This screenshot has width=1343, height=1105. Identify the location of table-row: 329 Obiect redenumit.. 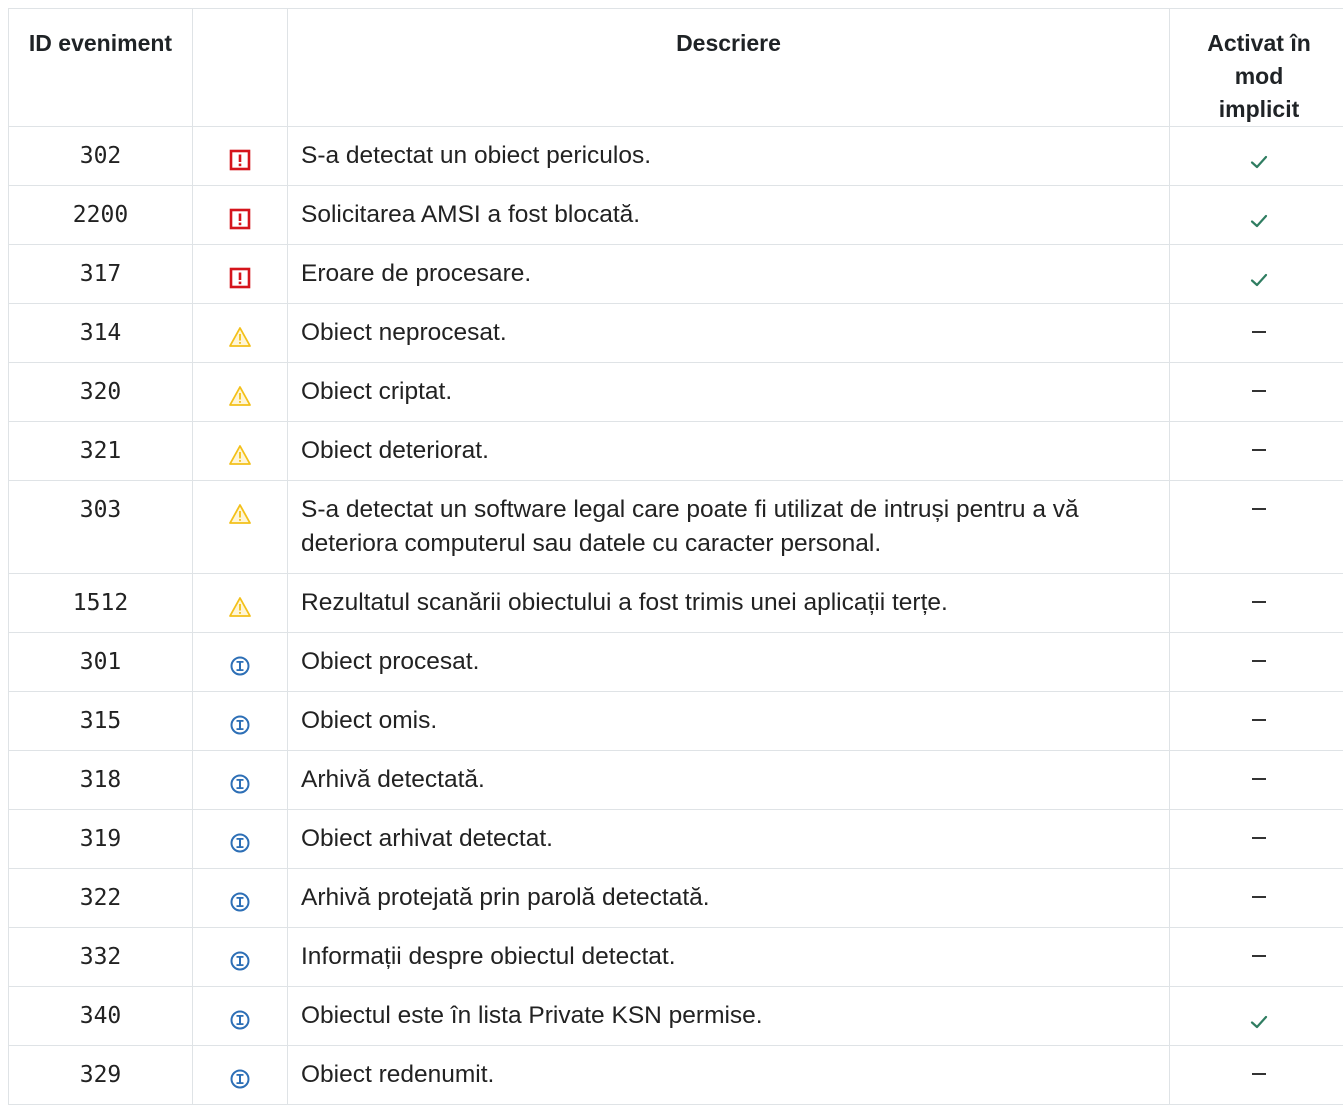
(676, 1075).